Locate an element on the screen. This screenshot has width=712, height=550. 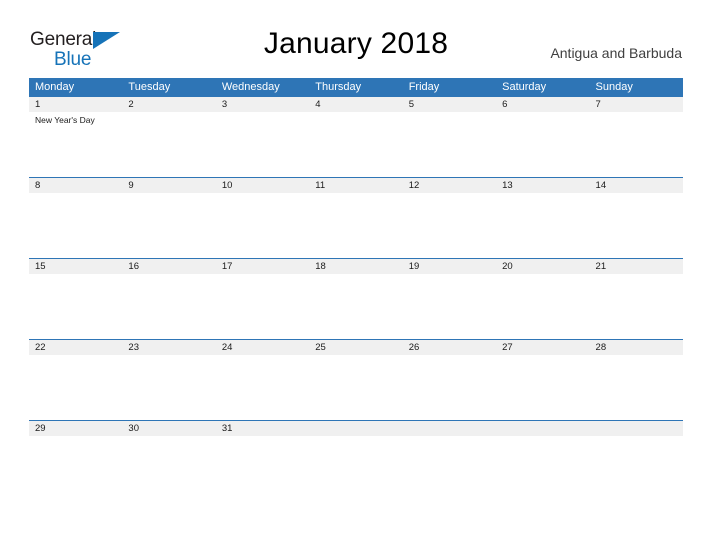
day-number: 7 is located at coordinates (636, 104).